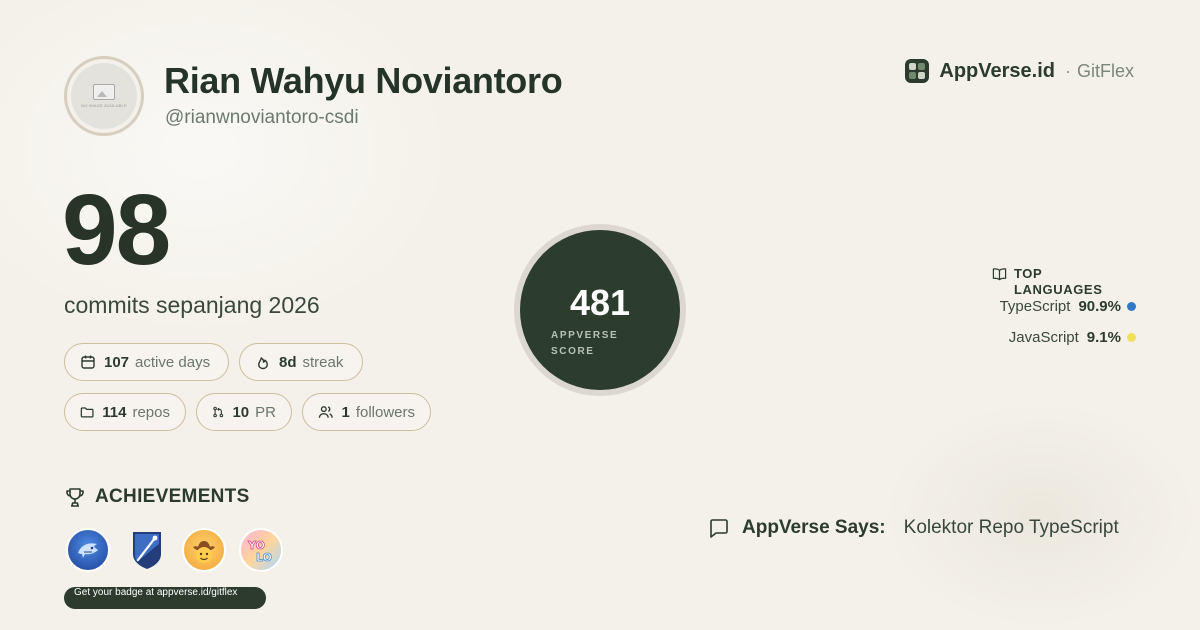 This screenshot has height=630, width=1200. I want to click on score-value: 481, so click(600, 302).